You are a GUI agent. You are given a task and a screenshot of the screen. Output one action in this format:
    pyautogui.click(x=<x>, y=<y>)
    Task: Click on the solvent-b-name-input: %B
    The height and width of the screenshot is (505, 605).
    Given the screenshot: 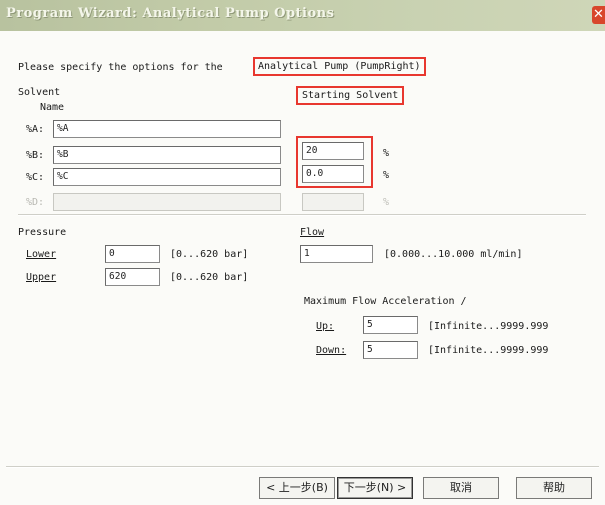 What is the action you would take?
    pyautogui.click(x=167, y=155)
    